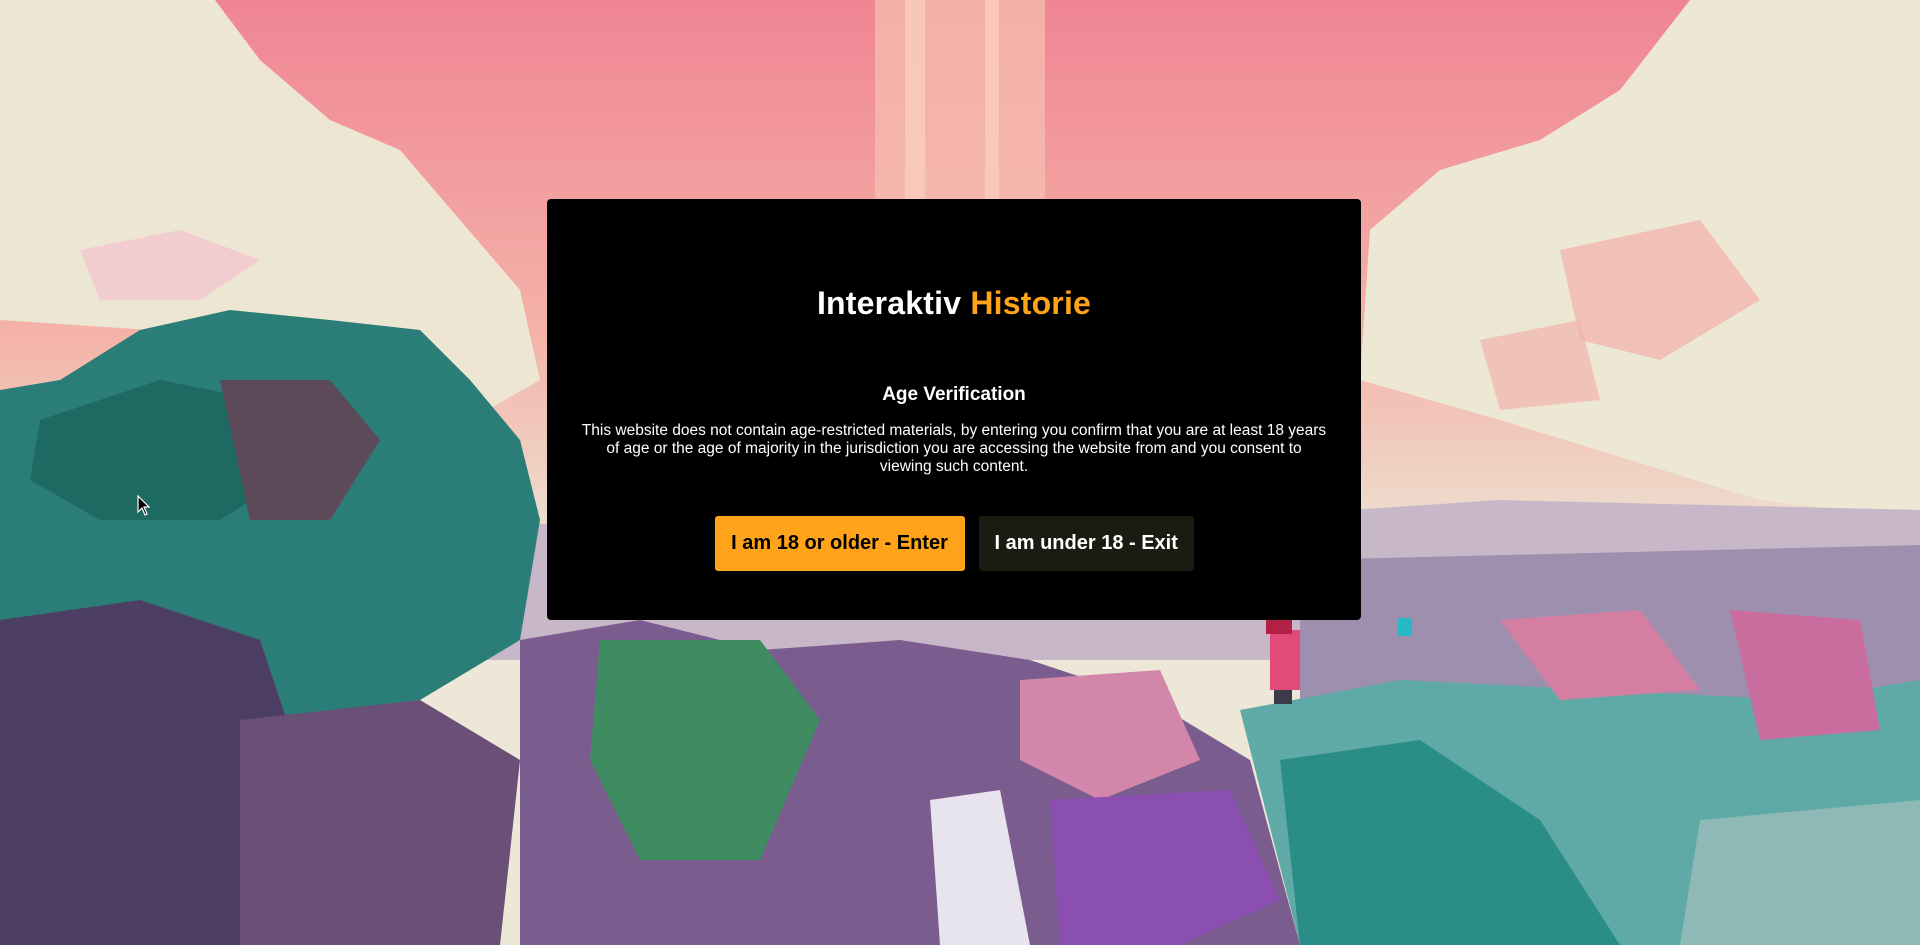 The height and width of the screenshot is (945, 1920). I want to click on sprite-companion, so click(1405, 627).